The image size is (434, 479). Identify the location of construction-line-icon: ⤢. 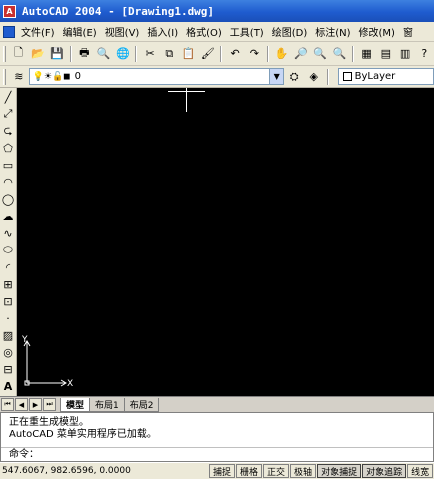
(8, 114).